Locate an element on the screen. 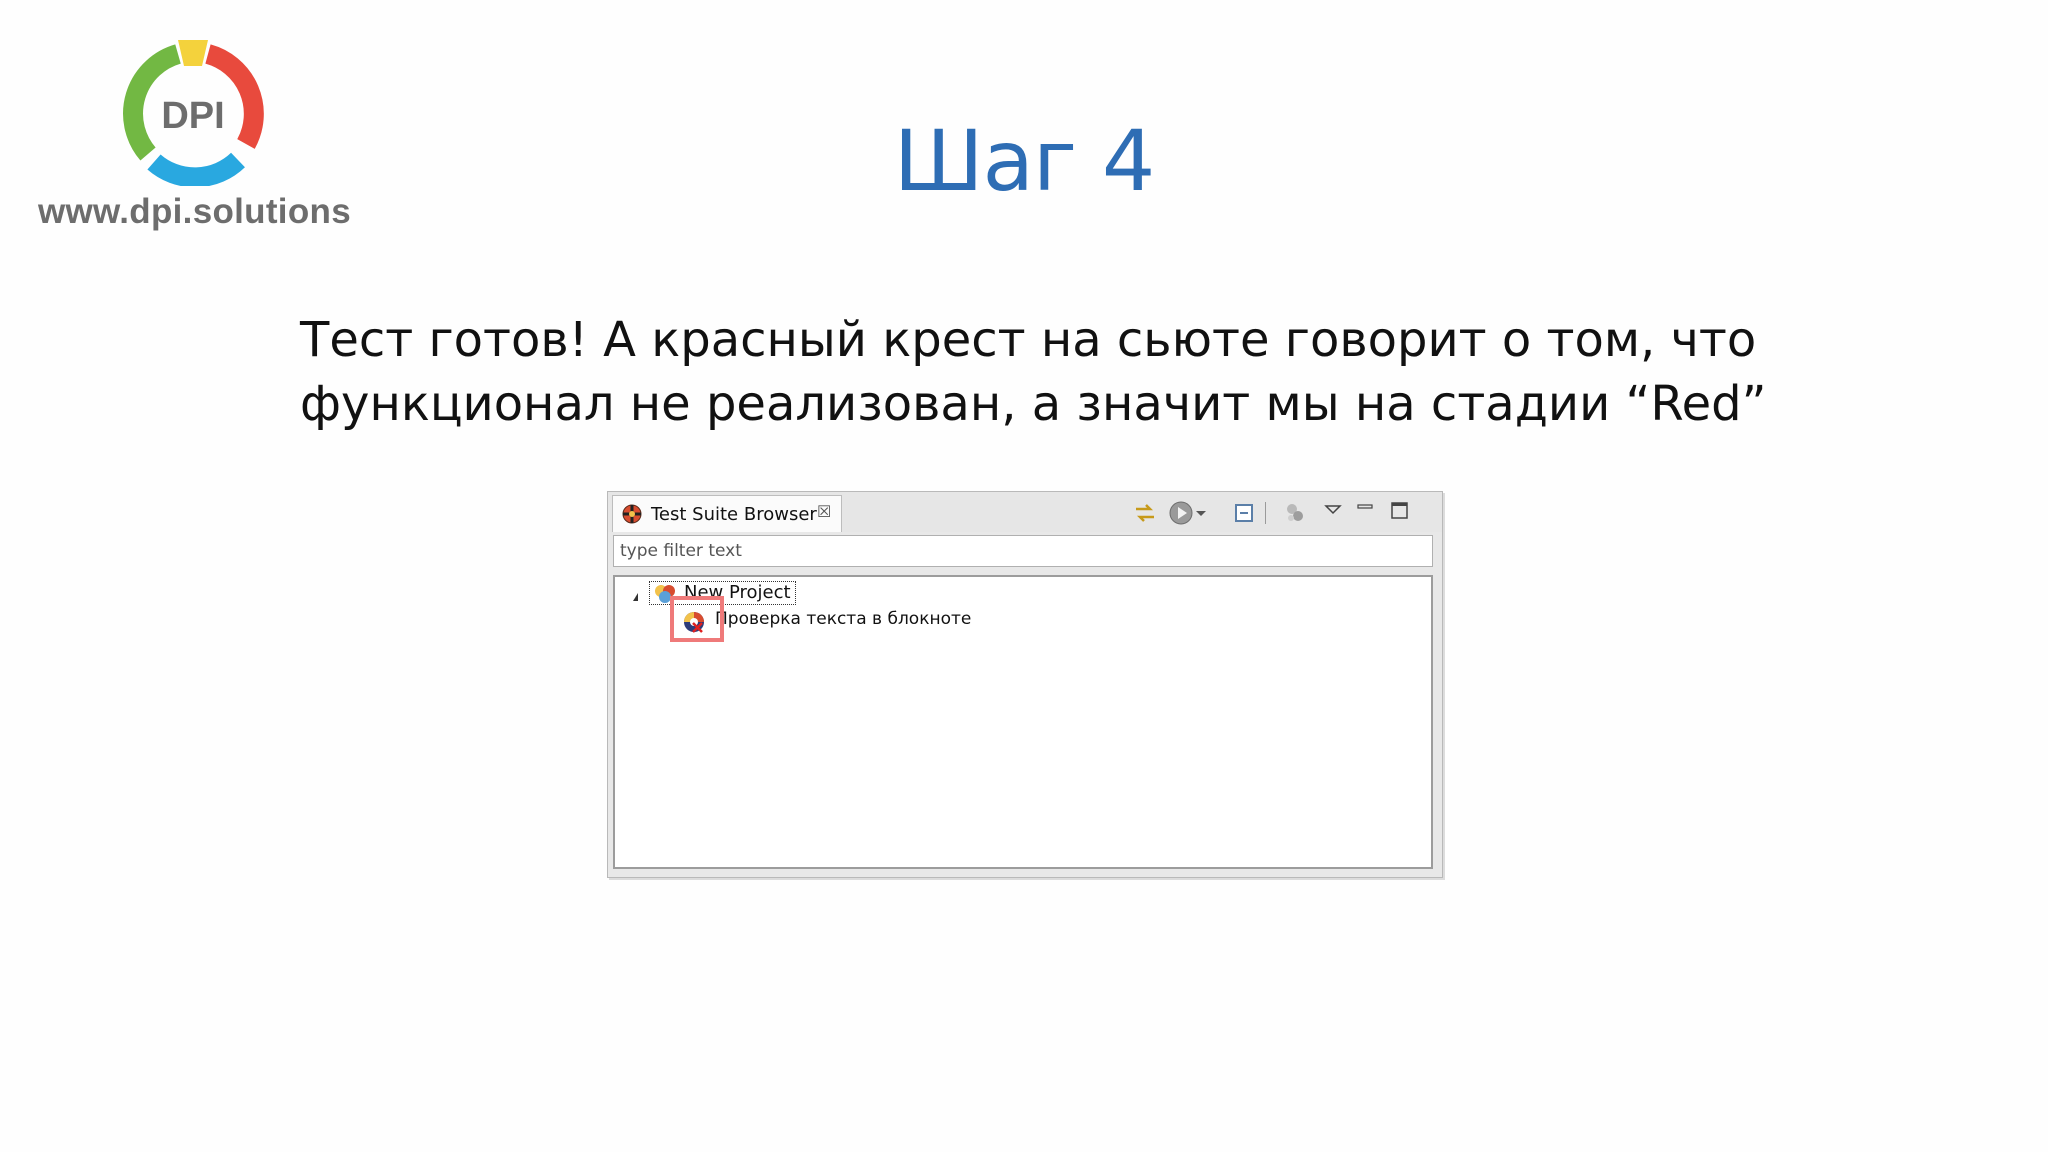  test-suite-tree: New Project Проверка текста в блокноте is located at coordinates (1023, 722).